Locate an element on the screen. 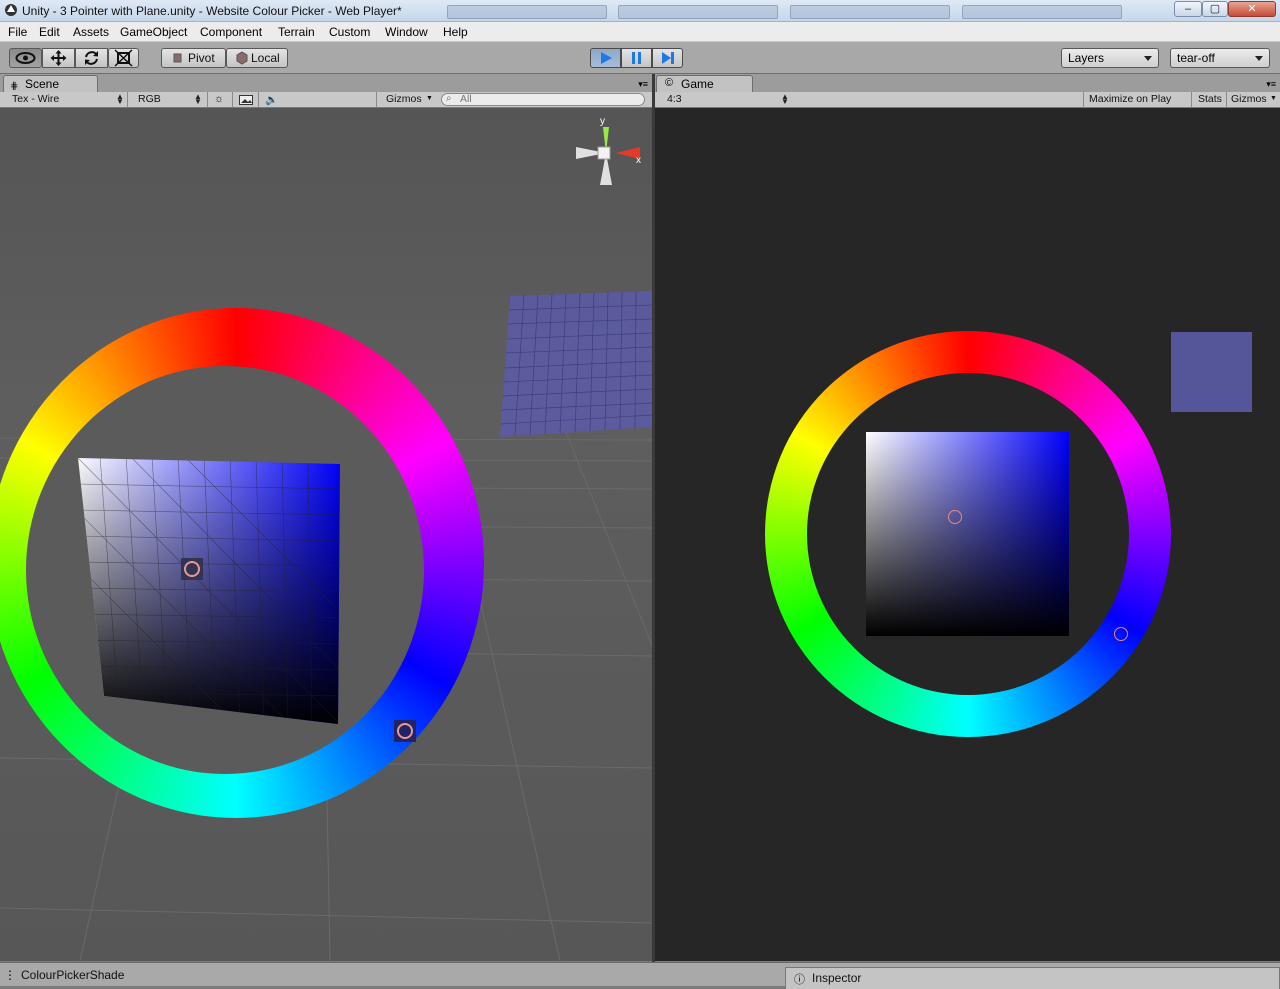 The height and width of the screenshot is (989, 1280). scene-tab-strip: ⋕ Scene ▾≡ is located at coordinates (326, 83).